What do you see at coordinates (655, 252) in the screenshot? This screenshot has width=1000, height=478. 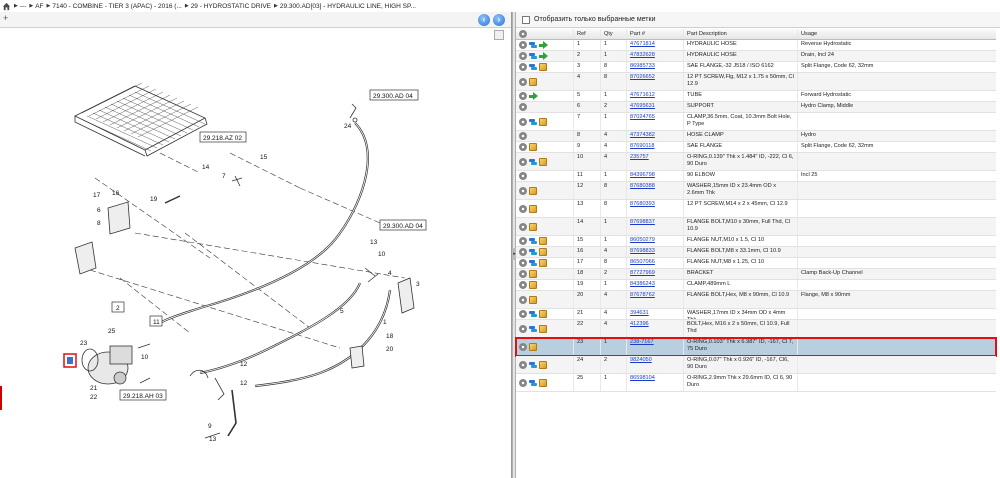 I see `cell-part-number: 87698833` at bounding box center [655, 252].